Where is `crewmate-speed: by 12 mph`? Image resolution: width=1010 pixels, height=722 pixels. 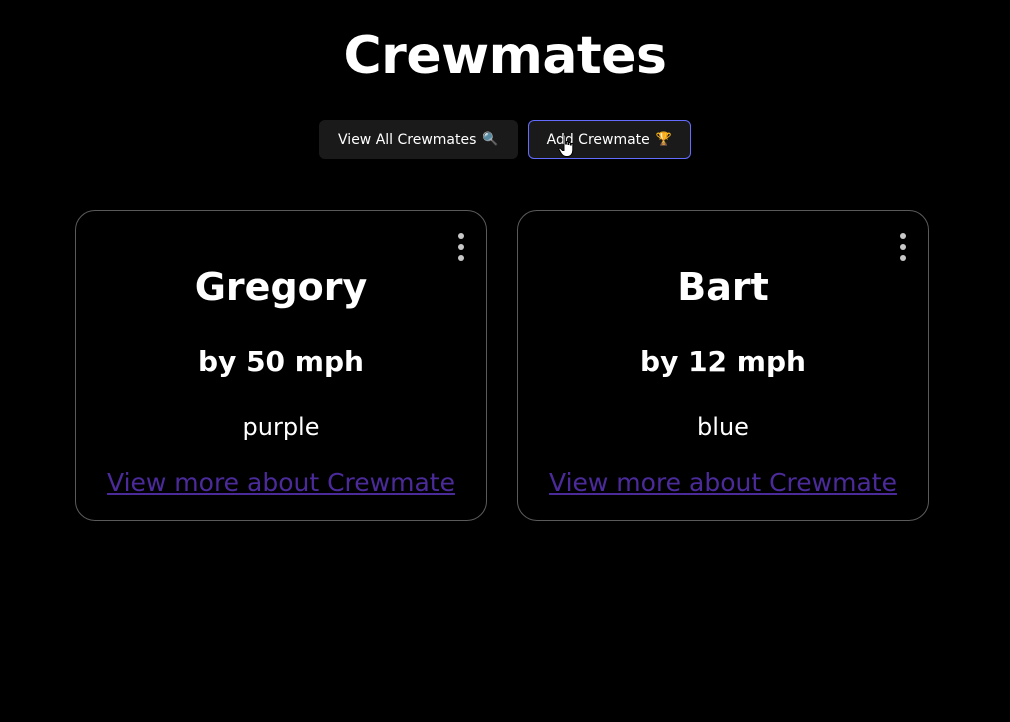 crewmate-speed: by 12 mph is located at coordinates (723, 361).